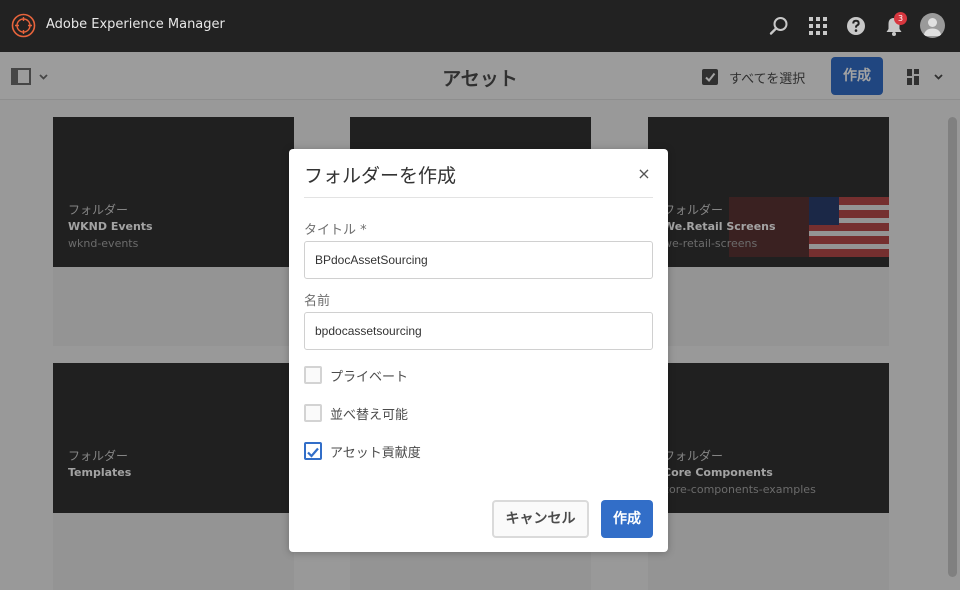 The height and width of the screenshot is (590, 960). I want to click on user-avatar, so click(932, 25).